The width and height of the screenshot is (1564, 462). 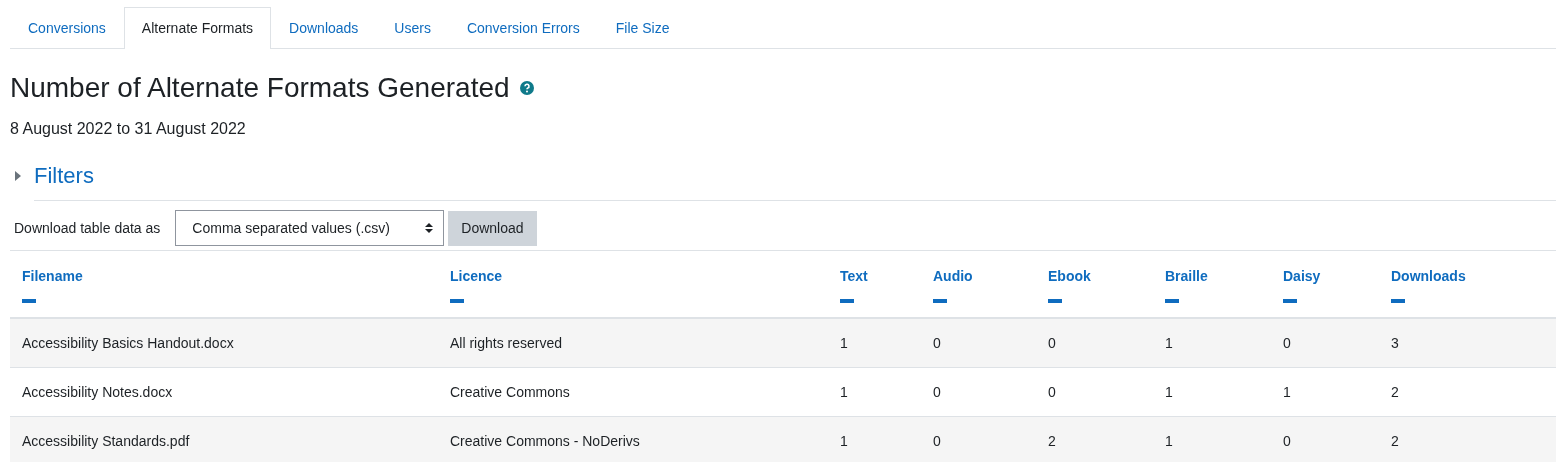 I want to click on tab: Users, so click(x=412, y=28).